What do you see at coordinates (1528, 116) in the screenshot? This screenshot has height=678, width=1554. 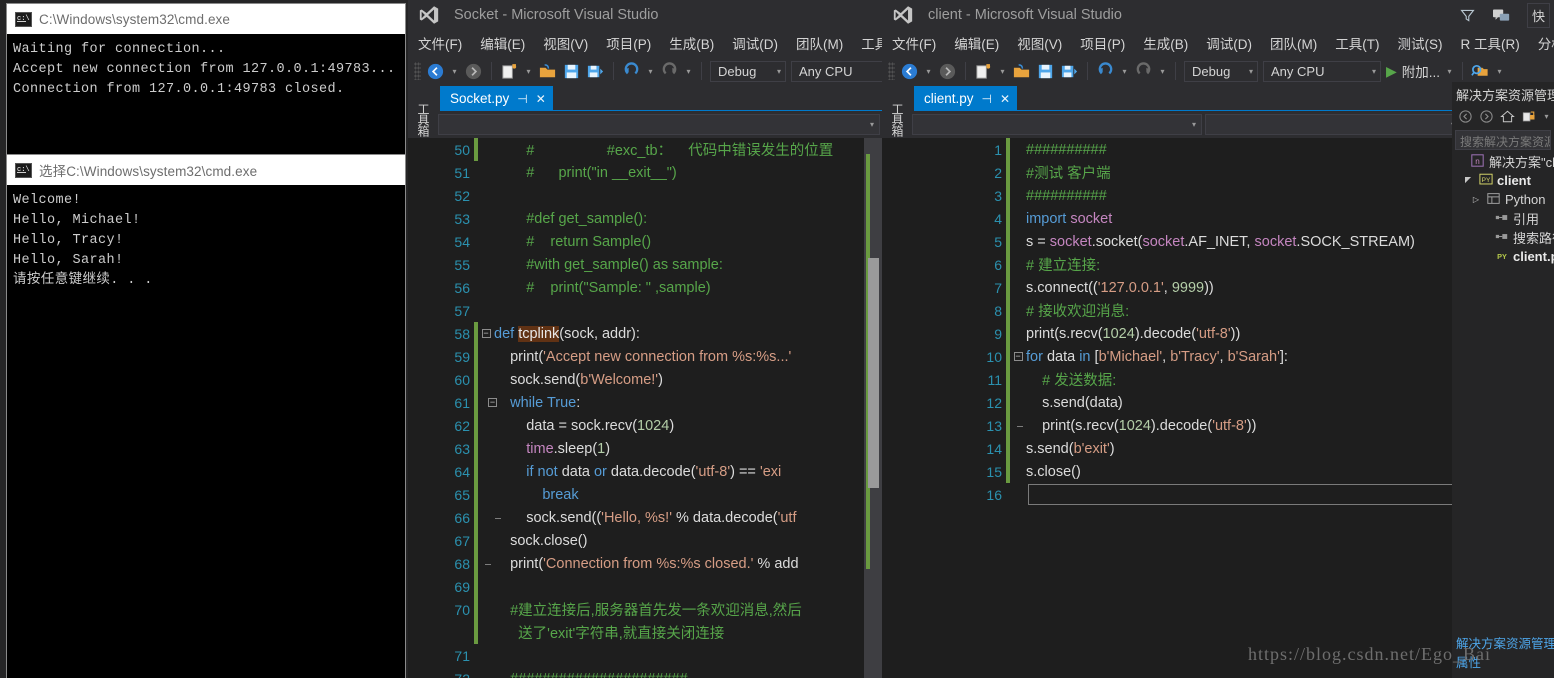 I see `show-all-files-icon` at bounding box center [1528, 116].